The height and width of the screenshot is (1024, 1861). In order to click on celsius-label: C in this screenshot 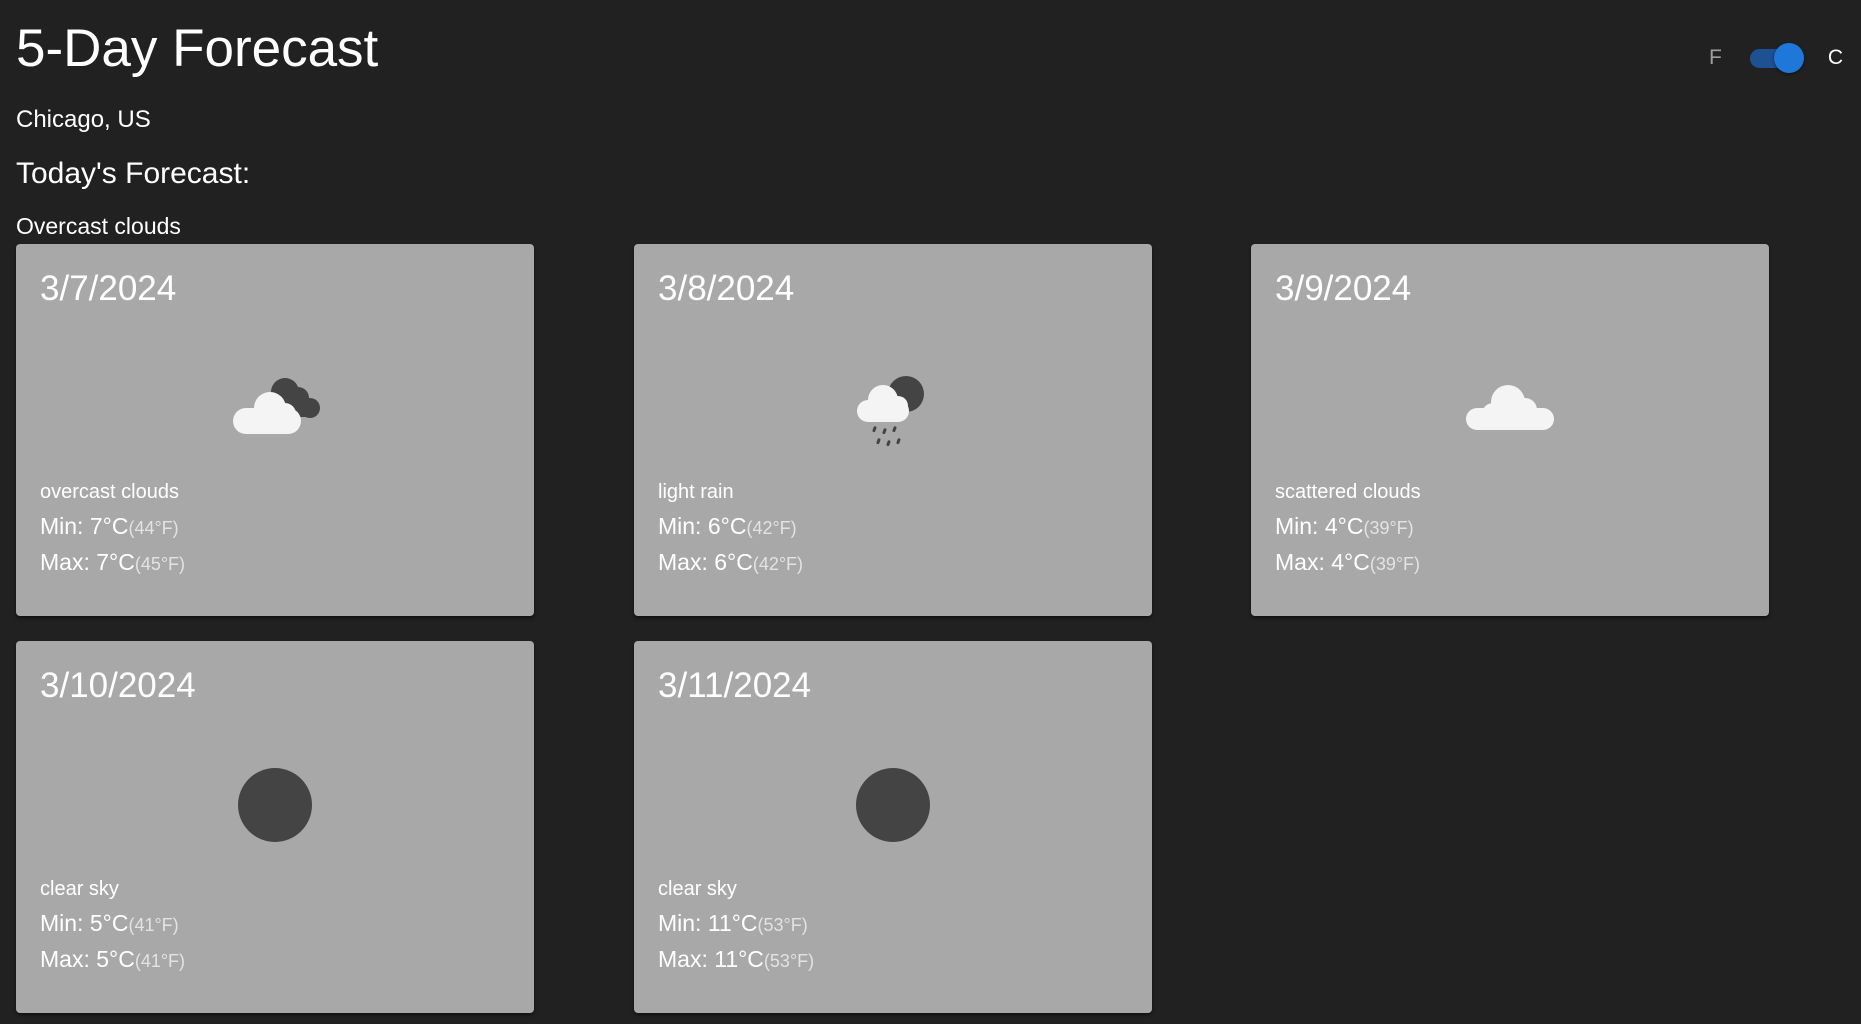, I will do `click(1835, 57)`.